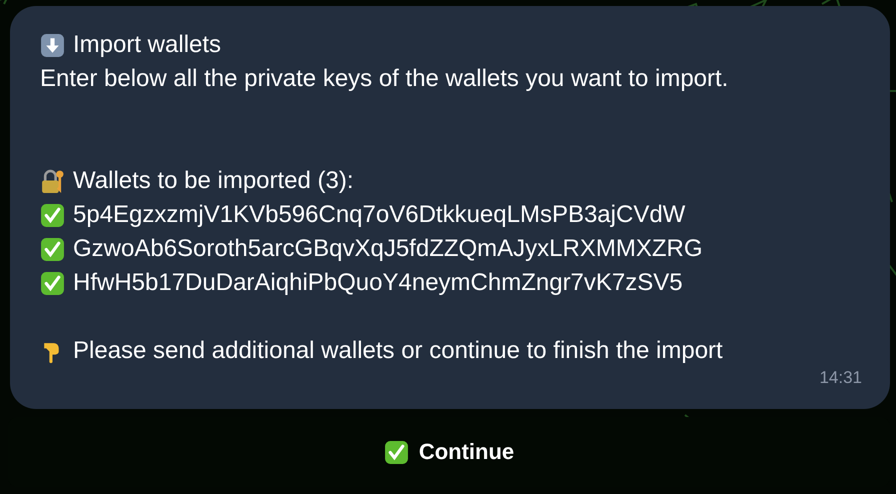 This screenshot has width=896, height=494. Describe the element at coordinates (388, 249) in the screenshot. I see `wallet-key: GzwoAb6Soroth5arcGBqvXqJ5fdZZQmAJyxLRXMMXZRG` at that location.